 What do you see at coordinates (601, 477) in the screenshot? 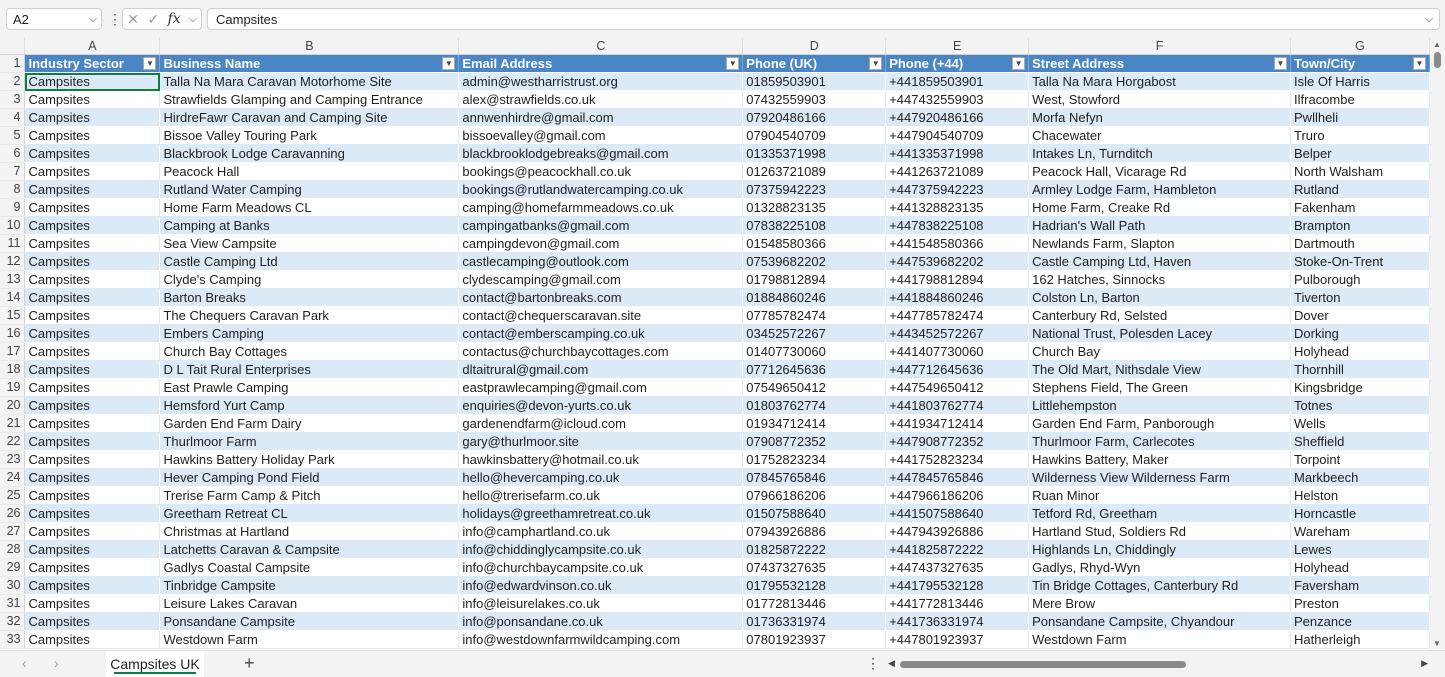
I see `cell: hello@hevercamping.co.uk` at bounding box center [601, 477].